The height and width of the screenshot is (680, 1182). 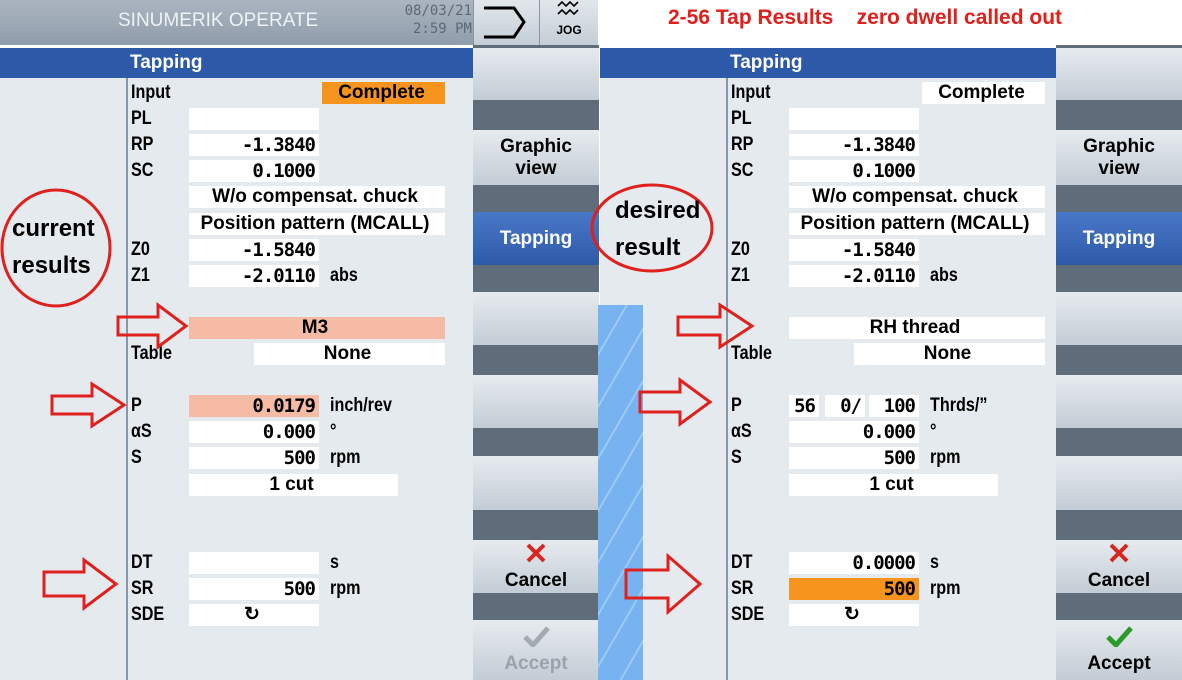 What do you see at coordinates (140, 249) in the screenshot?
I see `field-label-z0: Z0` at bounding box center [140, 249].